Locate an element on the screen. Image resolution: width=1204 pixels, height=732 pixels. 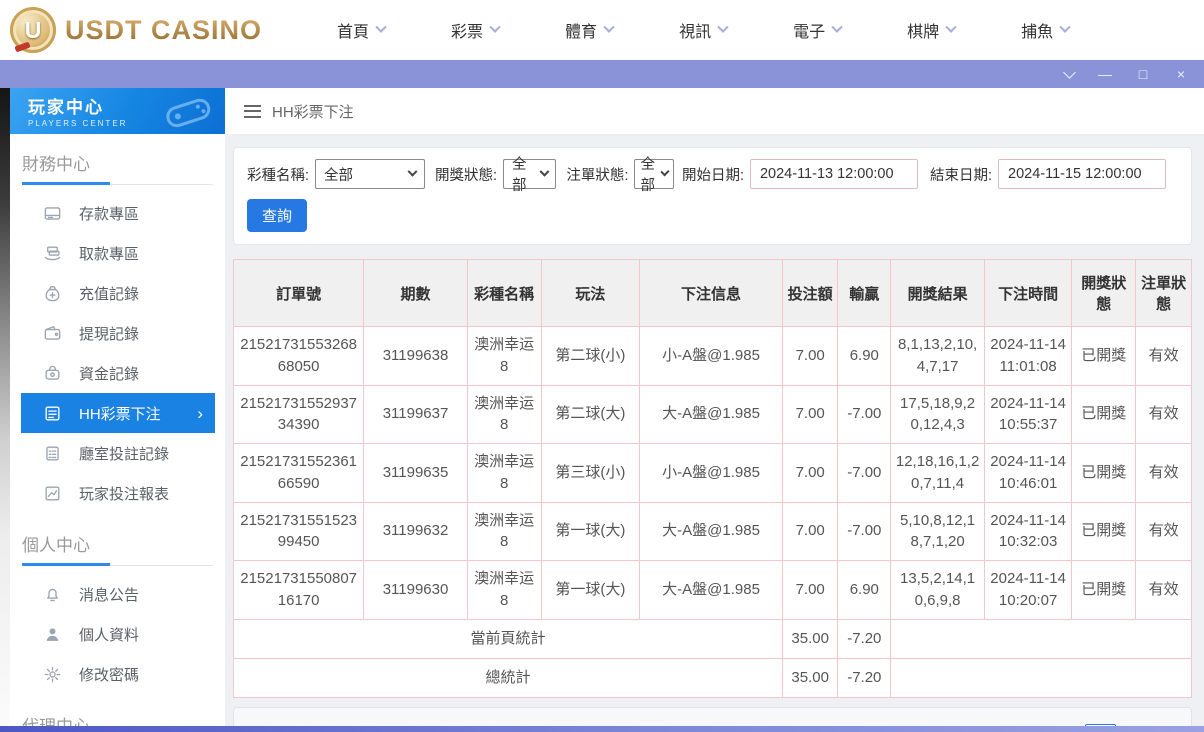
sidebar-item-withdraw-record: 提現記錄 is located at coordinates (118, 333).